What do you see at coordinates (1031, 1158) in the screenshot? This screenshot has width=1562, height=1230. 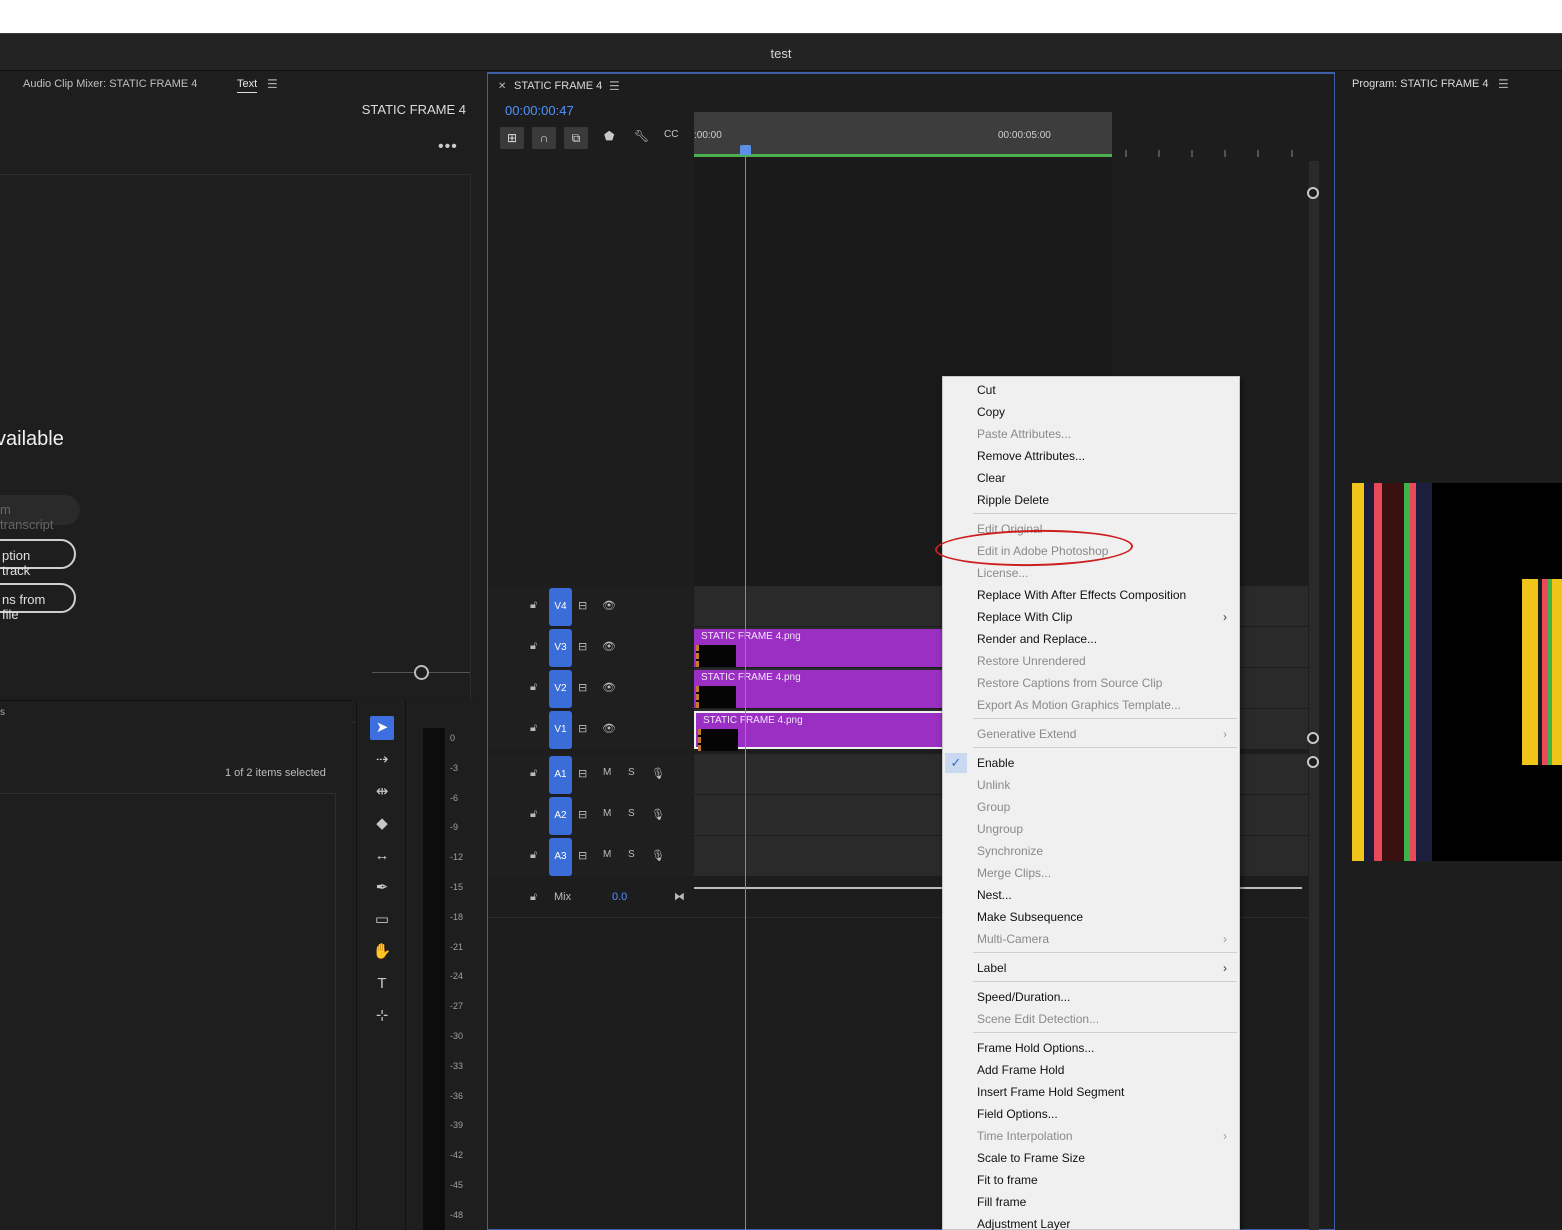 I see `menu-item-scale-to-frame-size: Scale to Frame Size` at bounding box center [1031, 1158].